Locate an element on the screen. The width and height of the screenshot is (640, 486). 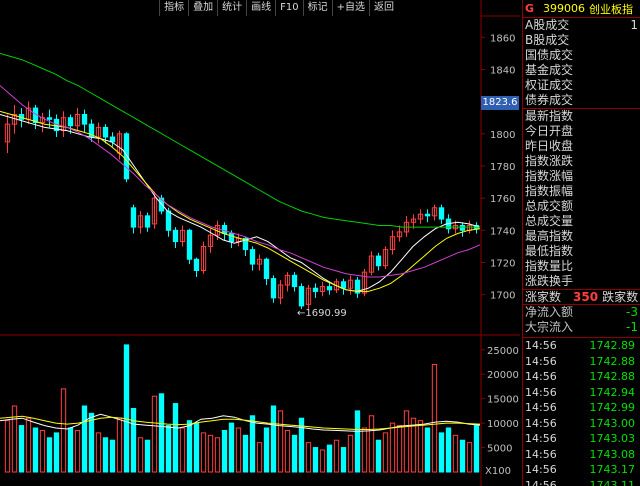
stat-row: 指数振幅 is located at coordinates (582, 191).